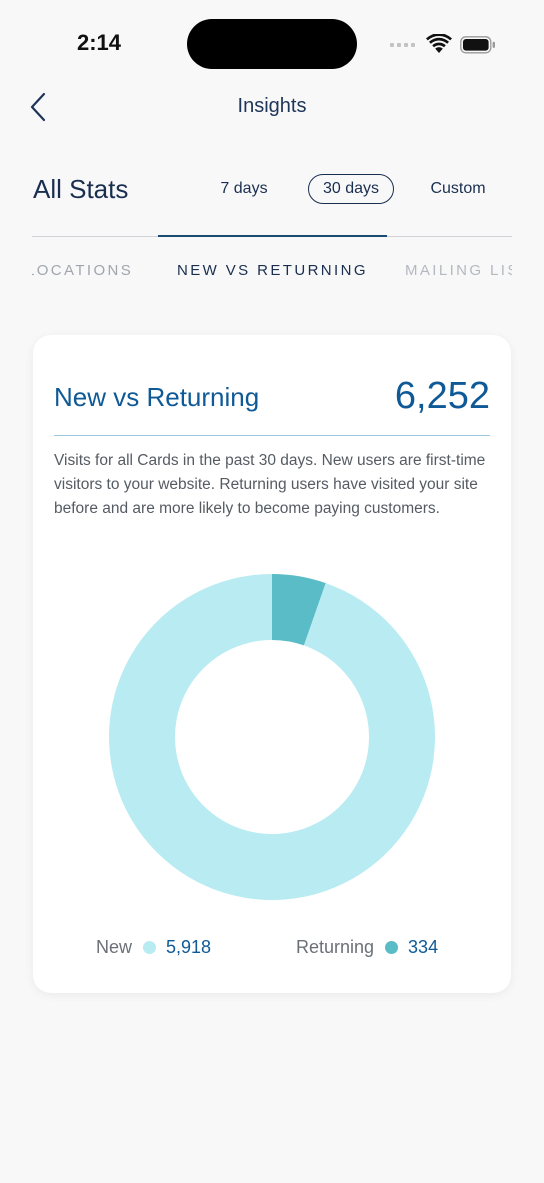 The width and height of the screenshot is (544, 1183). Describe the element at coordinates (82, 270) in the screenshot. I see `tab-locations: LOCATIONS` at that location.